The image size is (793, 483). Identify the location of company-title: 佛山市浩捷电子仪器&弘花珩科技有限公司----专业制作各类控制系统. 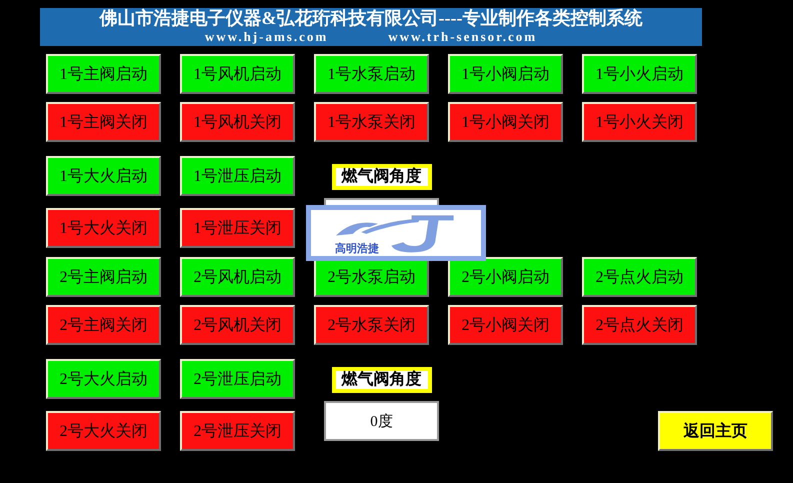
(371, 18).